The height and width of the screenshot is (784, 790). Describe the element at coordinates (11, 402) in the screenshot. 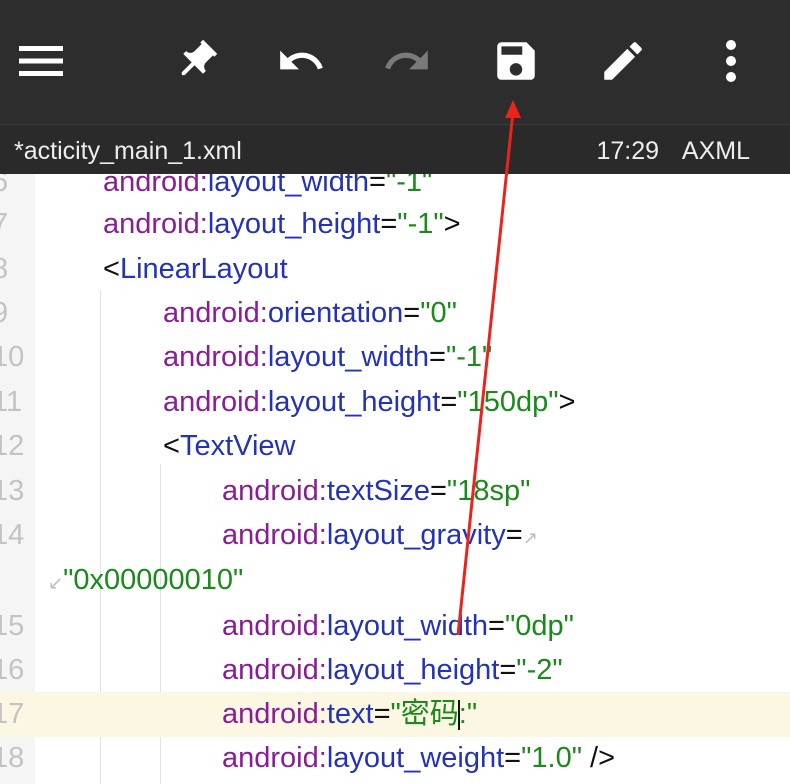

I see `line-number: 11` at that location.